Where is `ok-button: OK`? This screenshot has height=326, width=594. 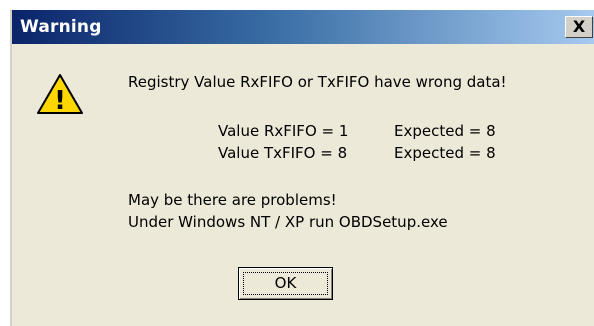
ok-button: OK is located at coordinates (285, 283).